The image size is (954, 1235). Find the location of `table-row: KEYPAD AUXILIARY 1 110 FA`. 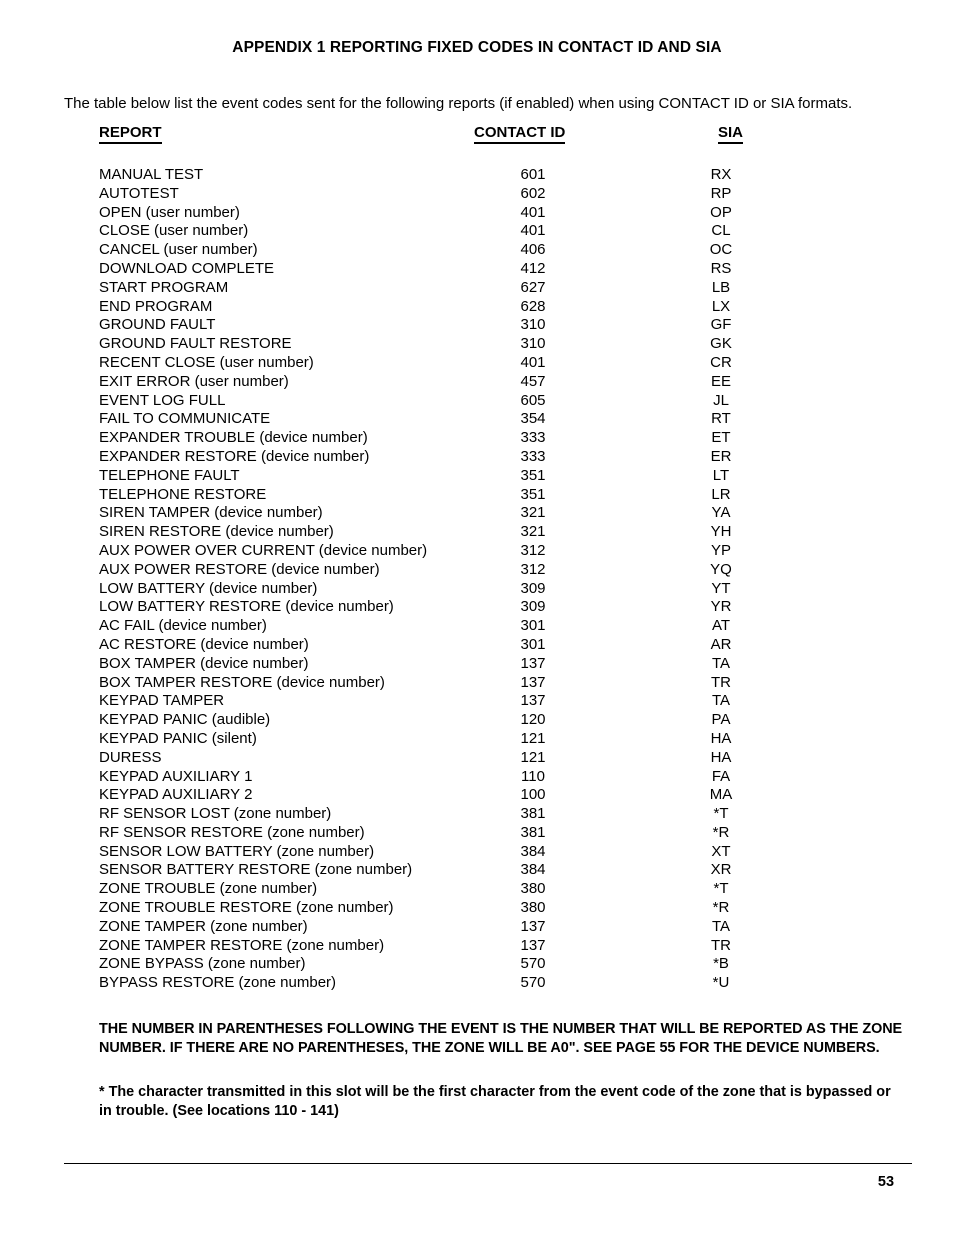

table-row: KEYPAD AUXILIARY 1 110 FA is located at coordinates (449, 777).